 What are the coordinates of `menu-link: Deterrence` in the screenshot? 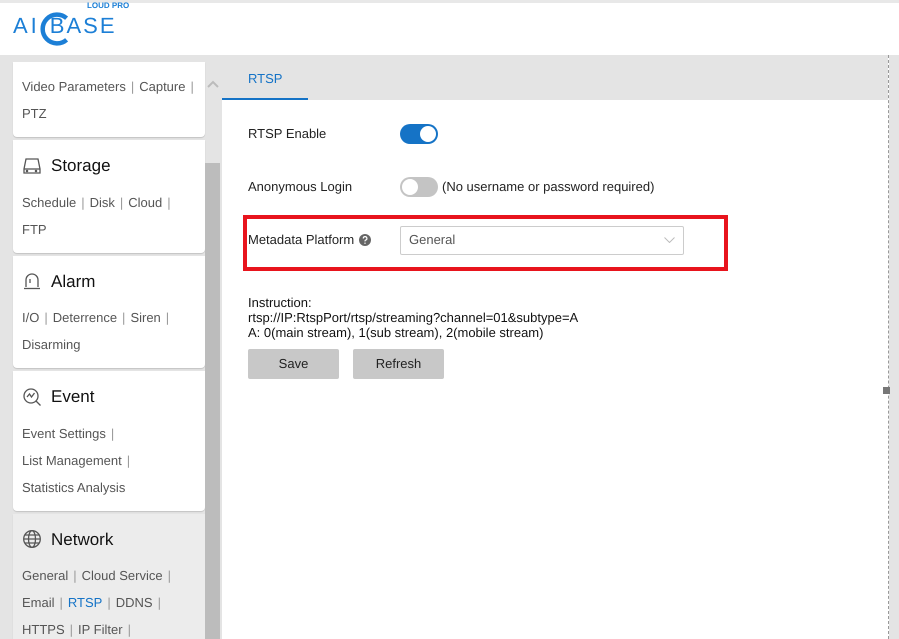 It's located at (85, 317).